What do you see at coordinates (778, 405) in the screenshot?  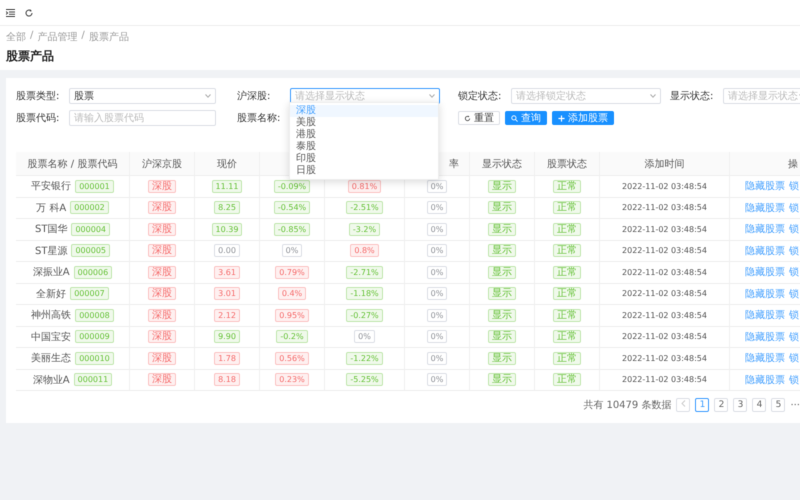 I see `page-button: 5` at bounding box center [778, 405].